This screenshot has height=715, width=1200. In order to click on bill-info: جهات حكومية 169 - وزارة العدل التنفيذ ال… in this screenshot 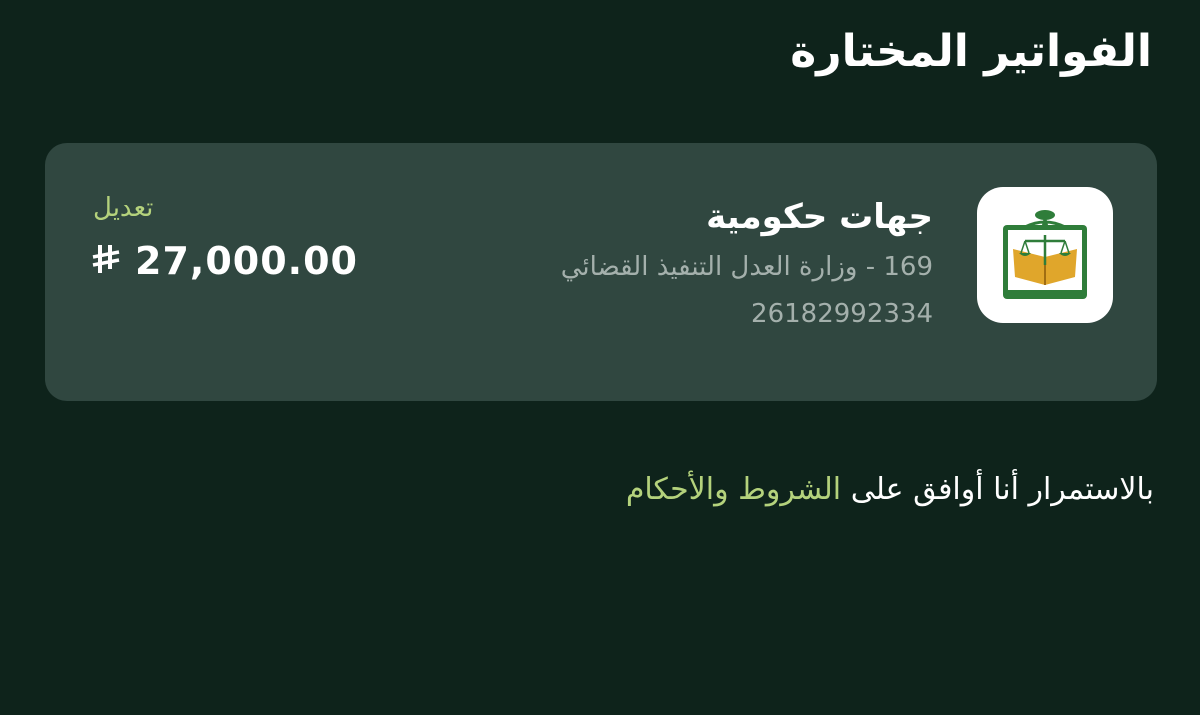, I will do `click(673, 263)`.